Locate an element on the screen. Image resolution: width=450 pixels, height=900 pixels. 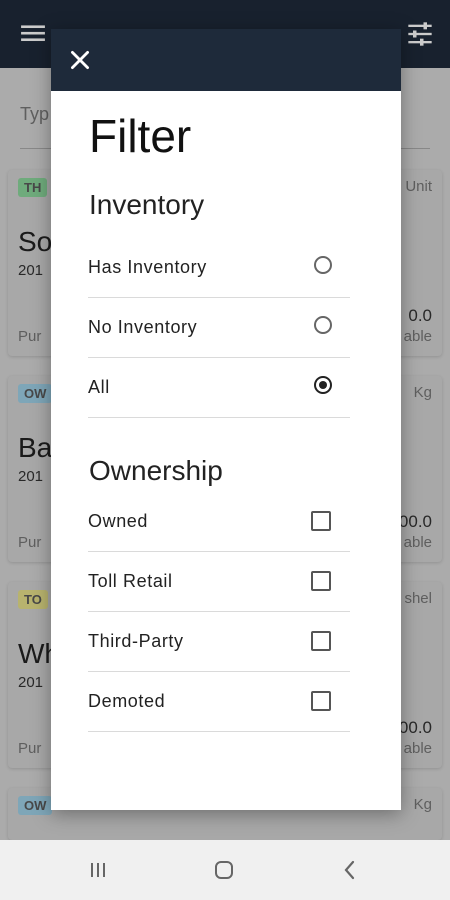
home-icon is located at coordinates (224, 870).